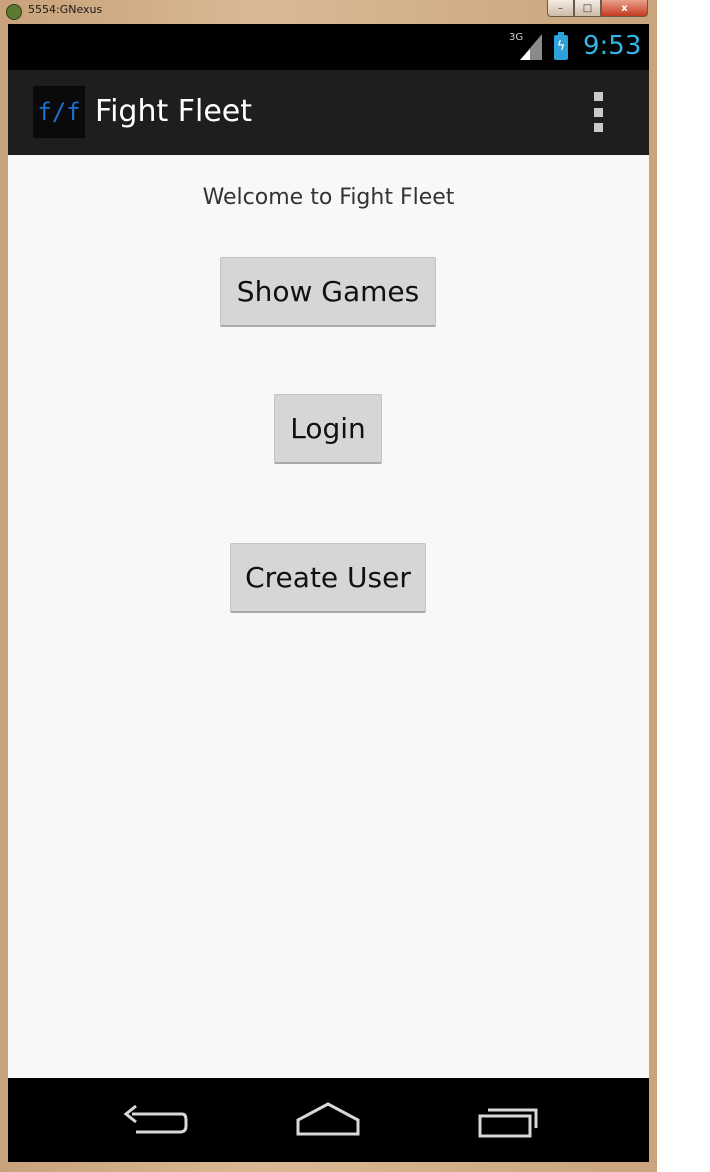 The image size is (710, 1172). I want to click on welcome-text: Welcome to Fight Fleet, so click(328, 197).